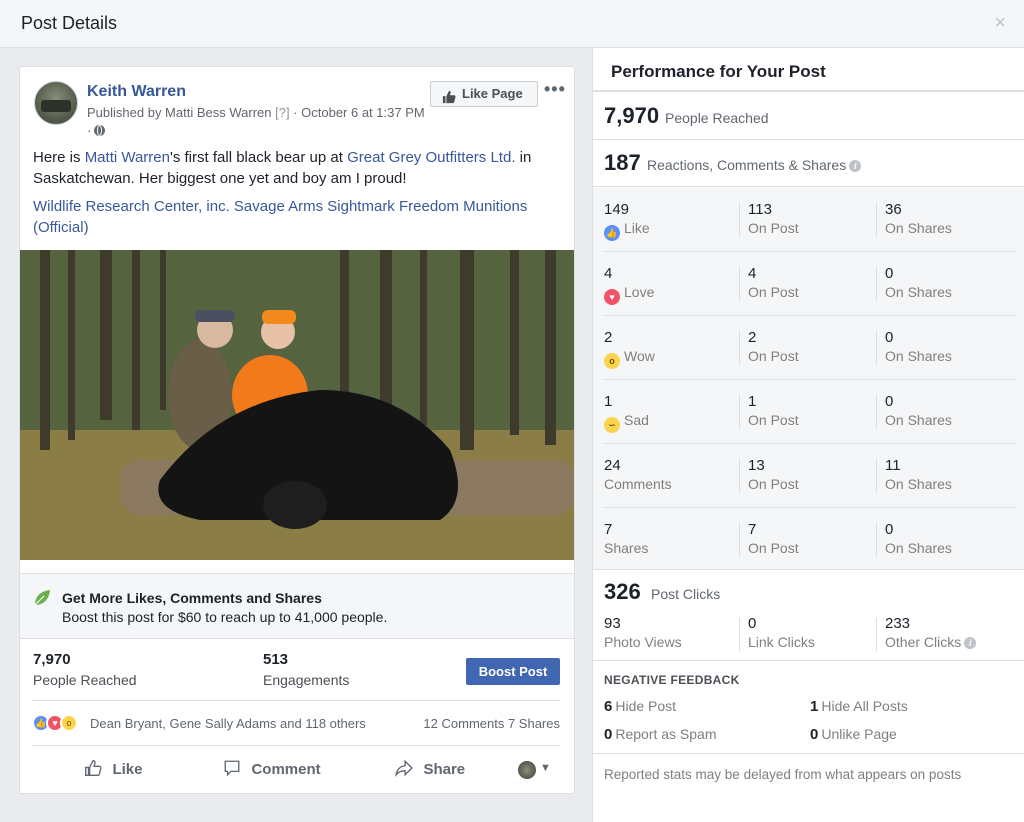 The image size is (1024, 822). Describe the element at coordinates (864, 706) in the screenshot. I see `hide-all-label: Hide All Posts` at that location.